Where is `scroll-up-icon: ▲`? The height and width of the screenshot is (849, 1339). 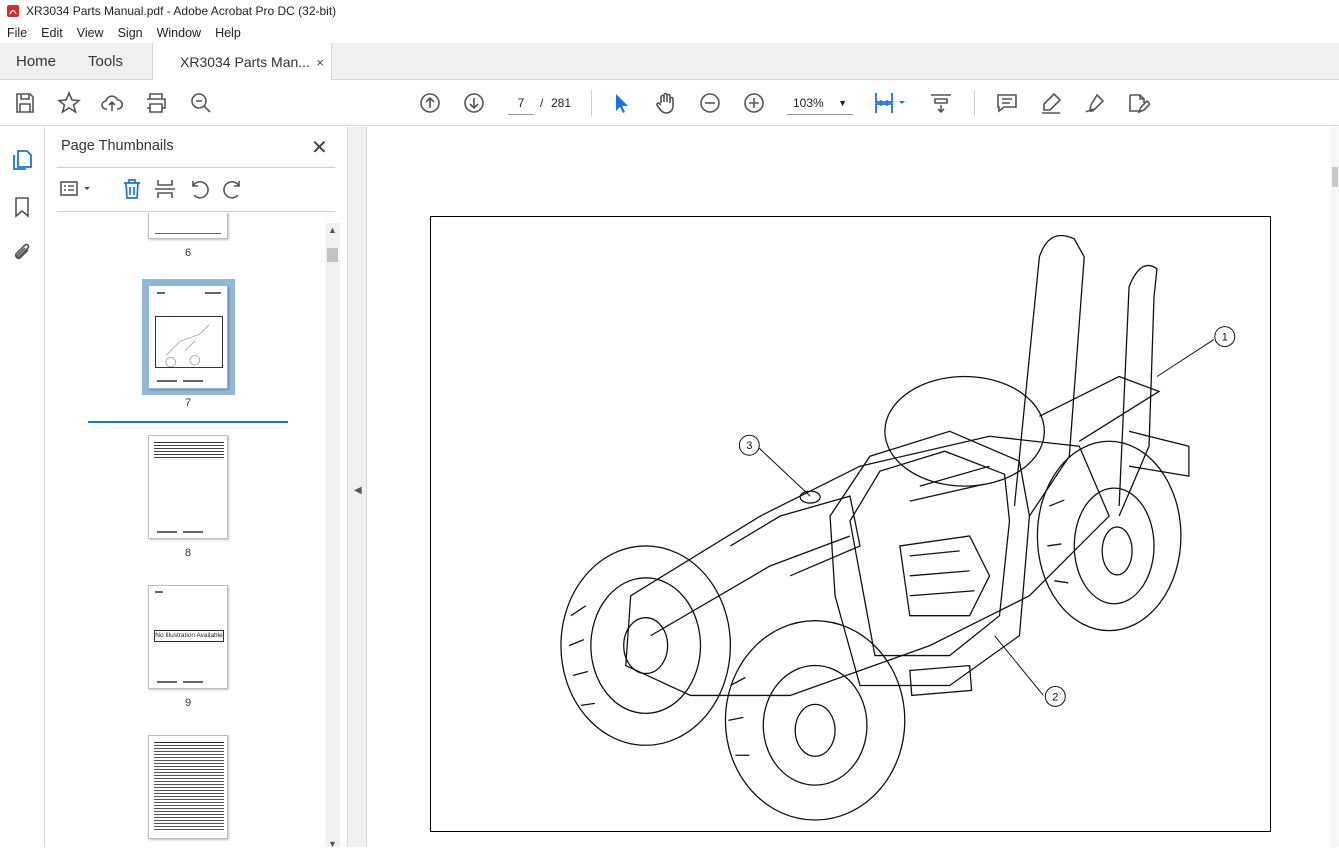 scroll-up-icon: ▲ is located at coordinates (332, 230).